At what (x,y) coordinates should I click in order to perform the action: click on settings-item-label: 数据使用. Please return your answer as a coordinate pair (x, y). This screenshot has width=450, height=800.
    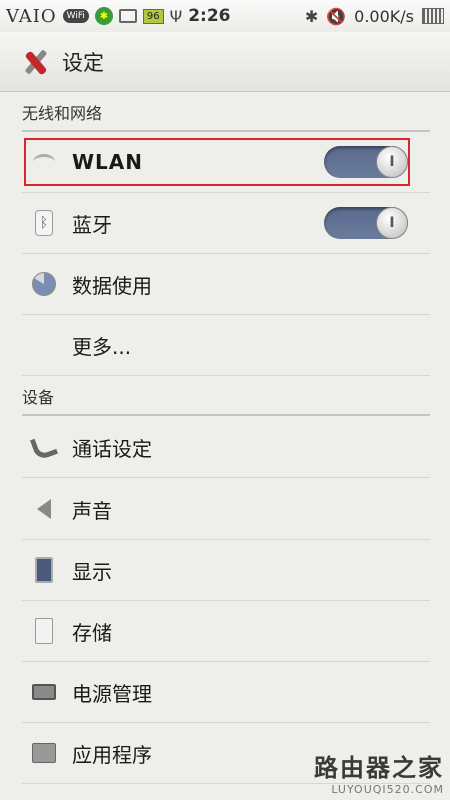
    Looking at the image, I should click on (112, 285).